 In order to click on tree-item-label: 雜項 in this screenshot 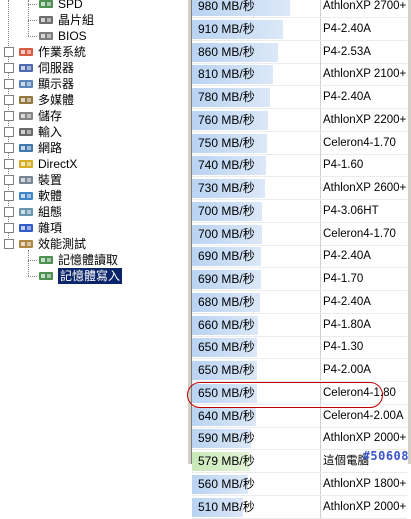, I will do `click(50, 228)`.